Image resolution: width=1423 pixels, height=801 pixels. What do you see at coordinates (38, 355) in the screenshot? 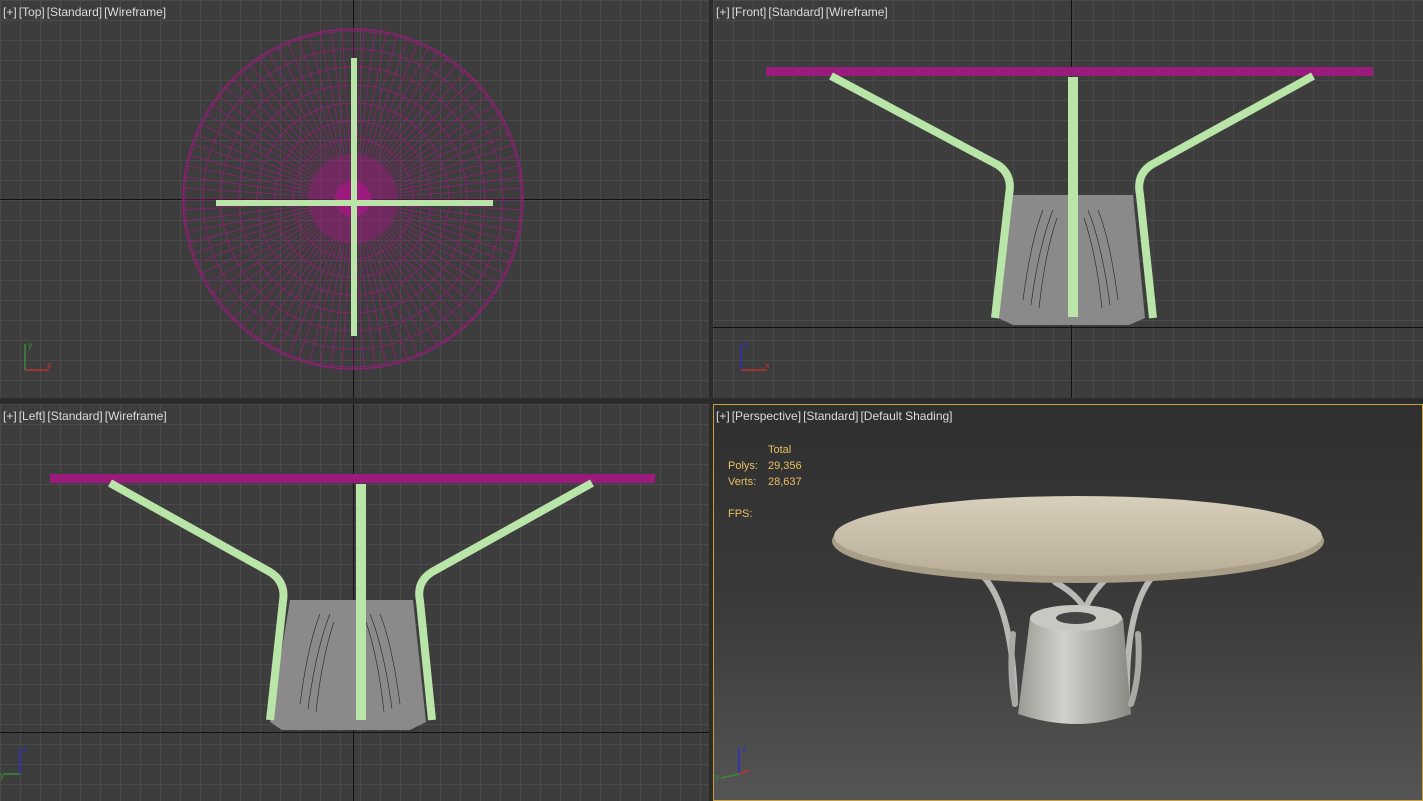
I see `axis-gizmo-icon: y x` at bounding box center [38, 355].